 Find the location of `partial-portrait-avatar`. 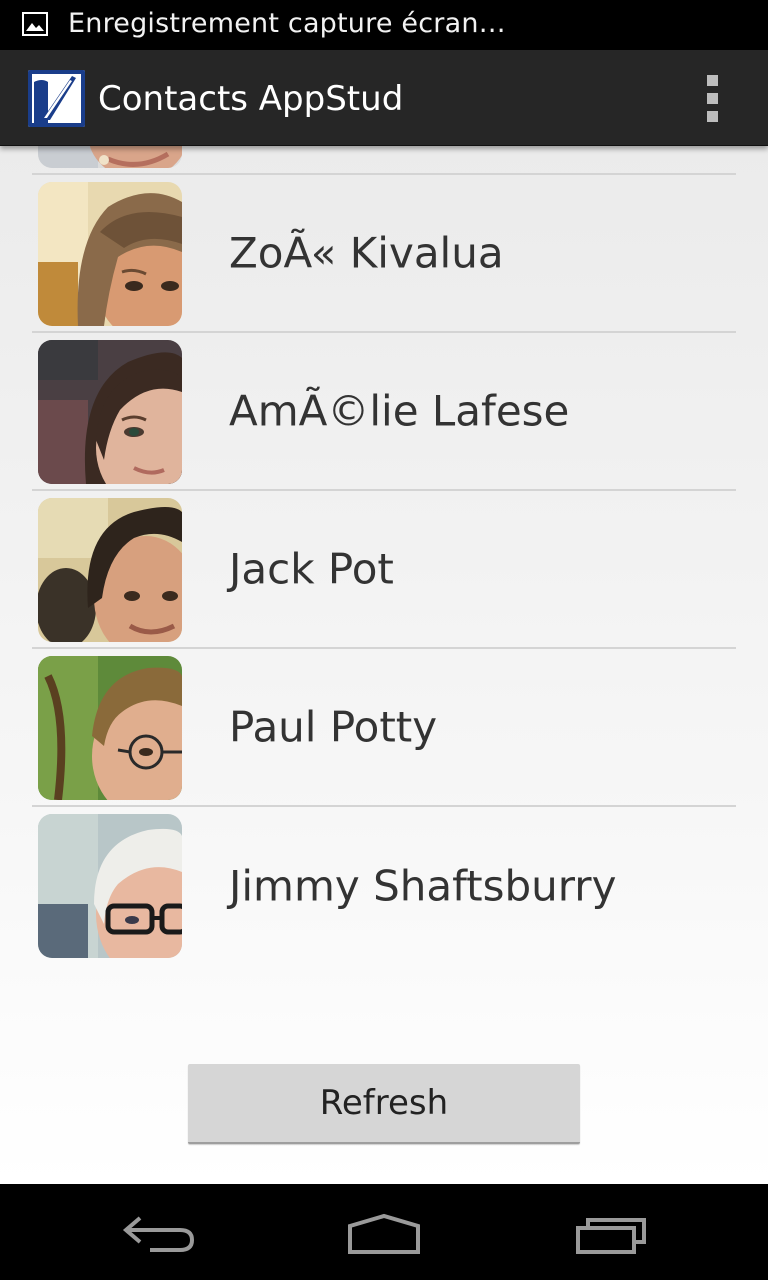

partial-portrait-avatar is located at coordinates (110, 157).